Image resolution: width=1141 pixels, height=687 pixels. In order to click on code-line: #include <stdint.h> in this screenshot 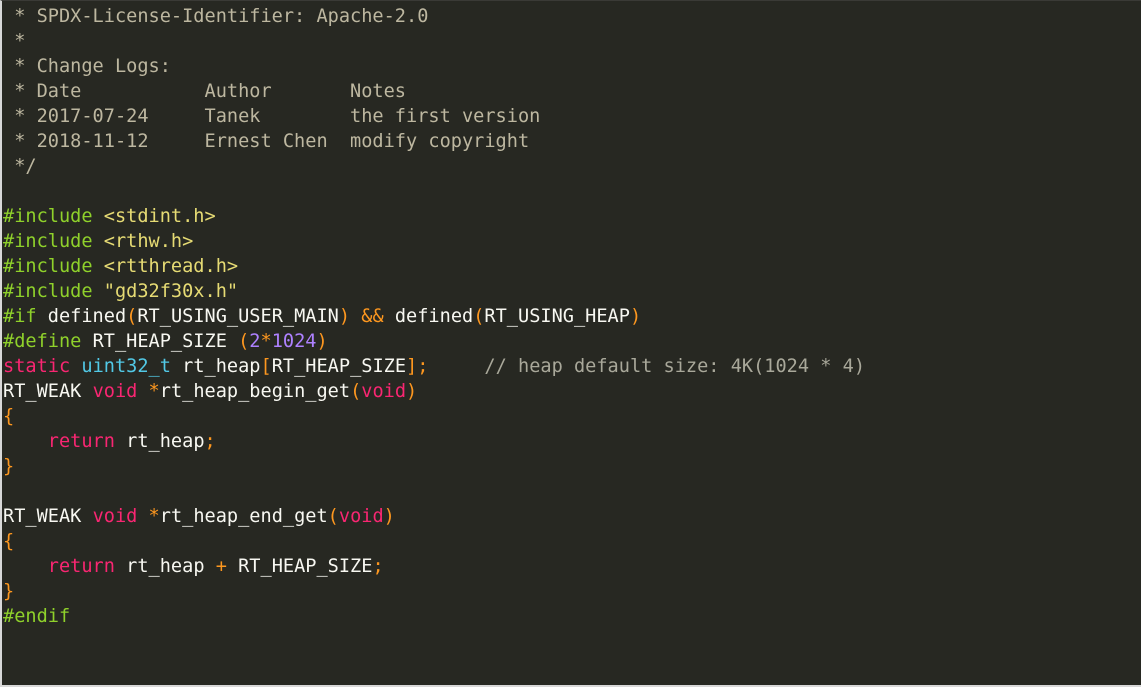, I will do `click(434, 216)`.